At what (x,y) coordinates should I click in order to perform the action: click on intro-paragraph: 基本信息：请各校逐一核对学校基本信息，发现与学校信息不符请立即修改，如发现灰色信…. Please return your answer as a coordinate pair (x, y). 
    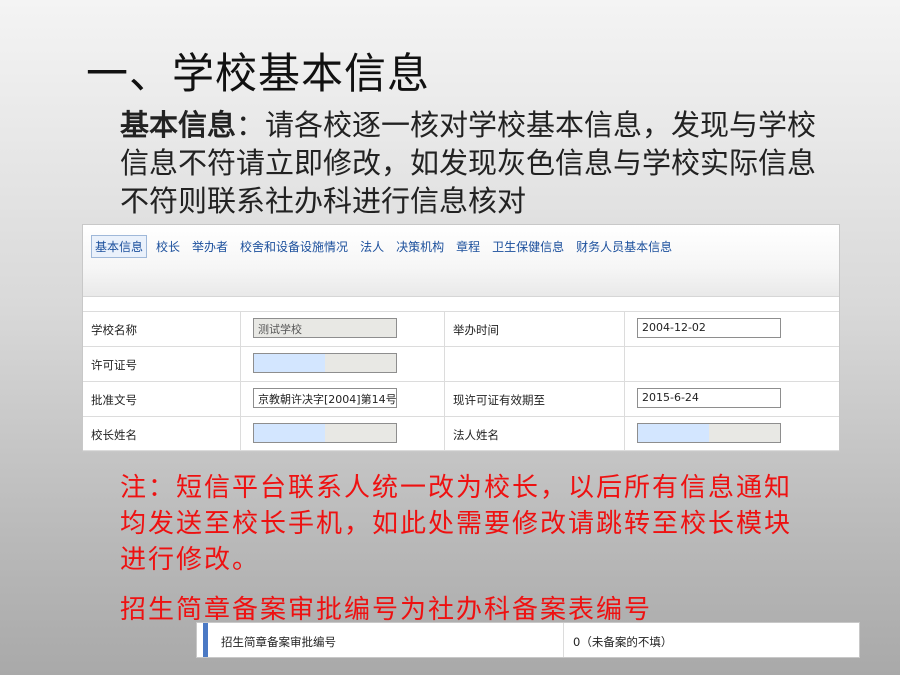
    Looking at the image, I should click on (470, 163).